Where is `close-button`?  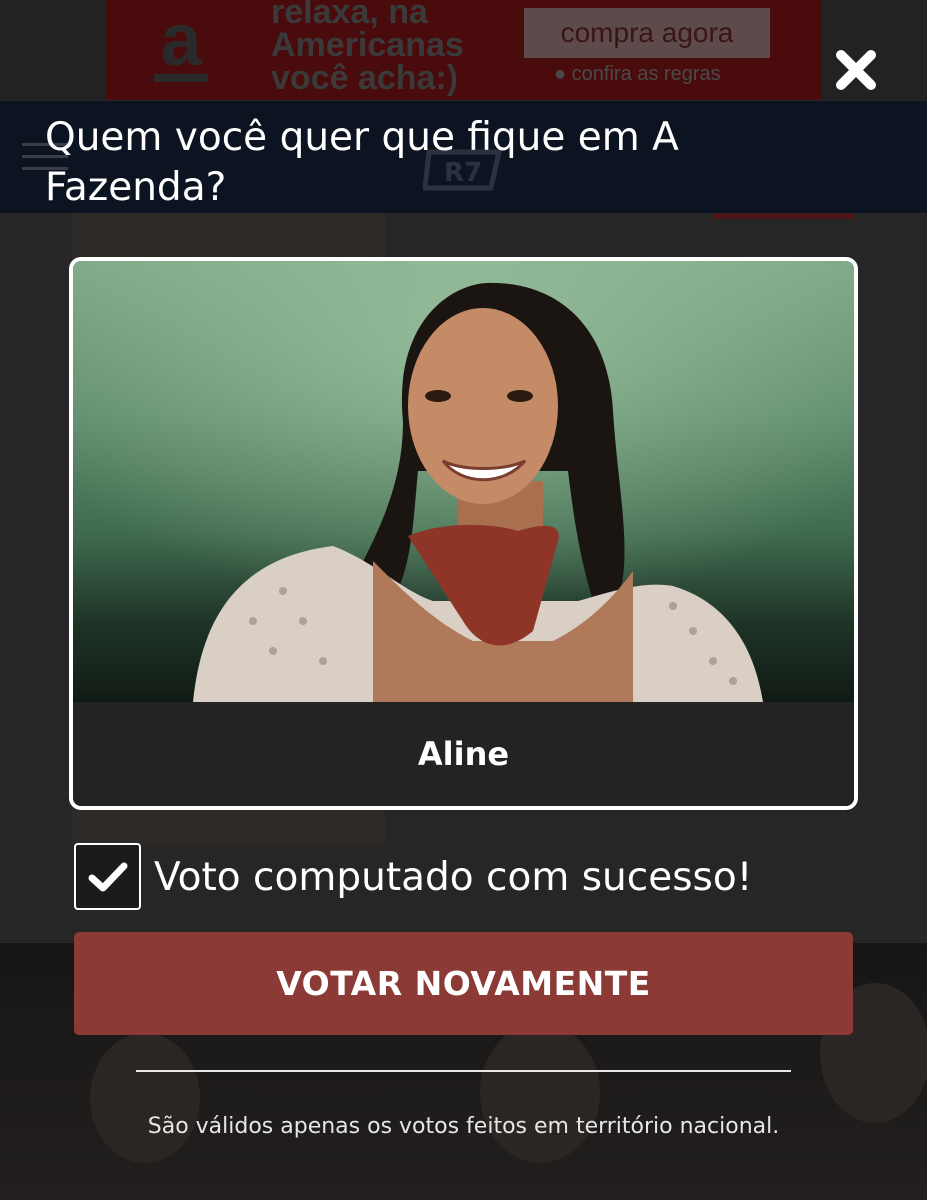
close-button is located at coordinates (856, 70).